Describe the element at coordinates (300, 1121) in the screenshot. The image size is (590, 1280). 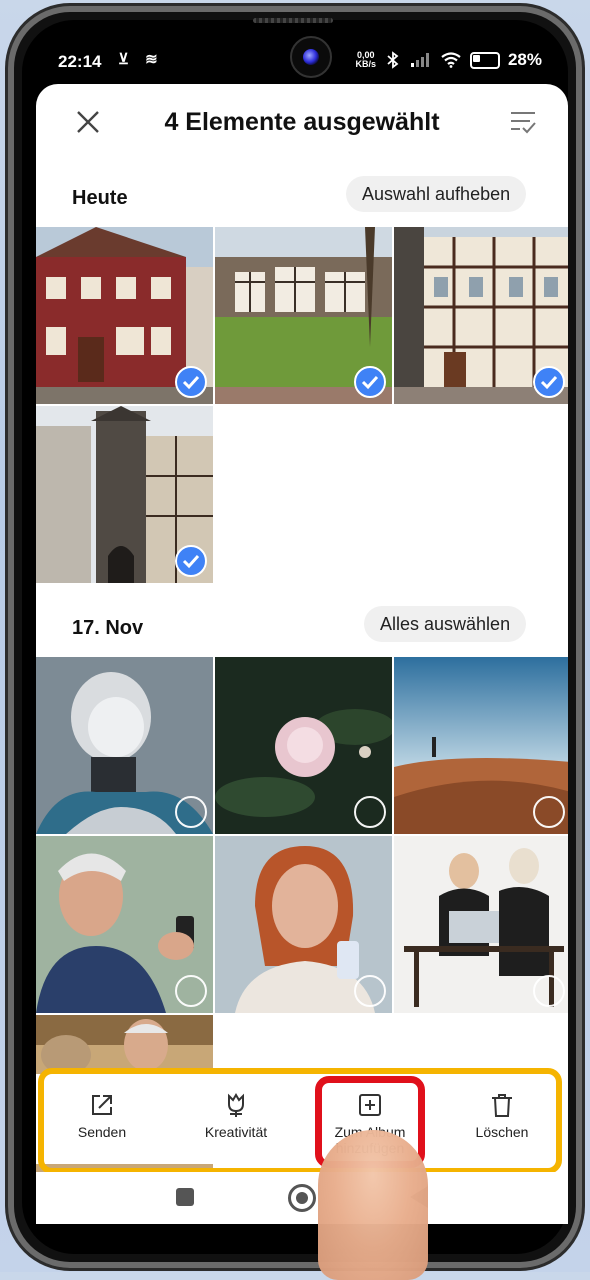
I see `highlight-action-bar` at that location.